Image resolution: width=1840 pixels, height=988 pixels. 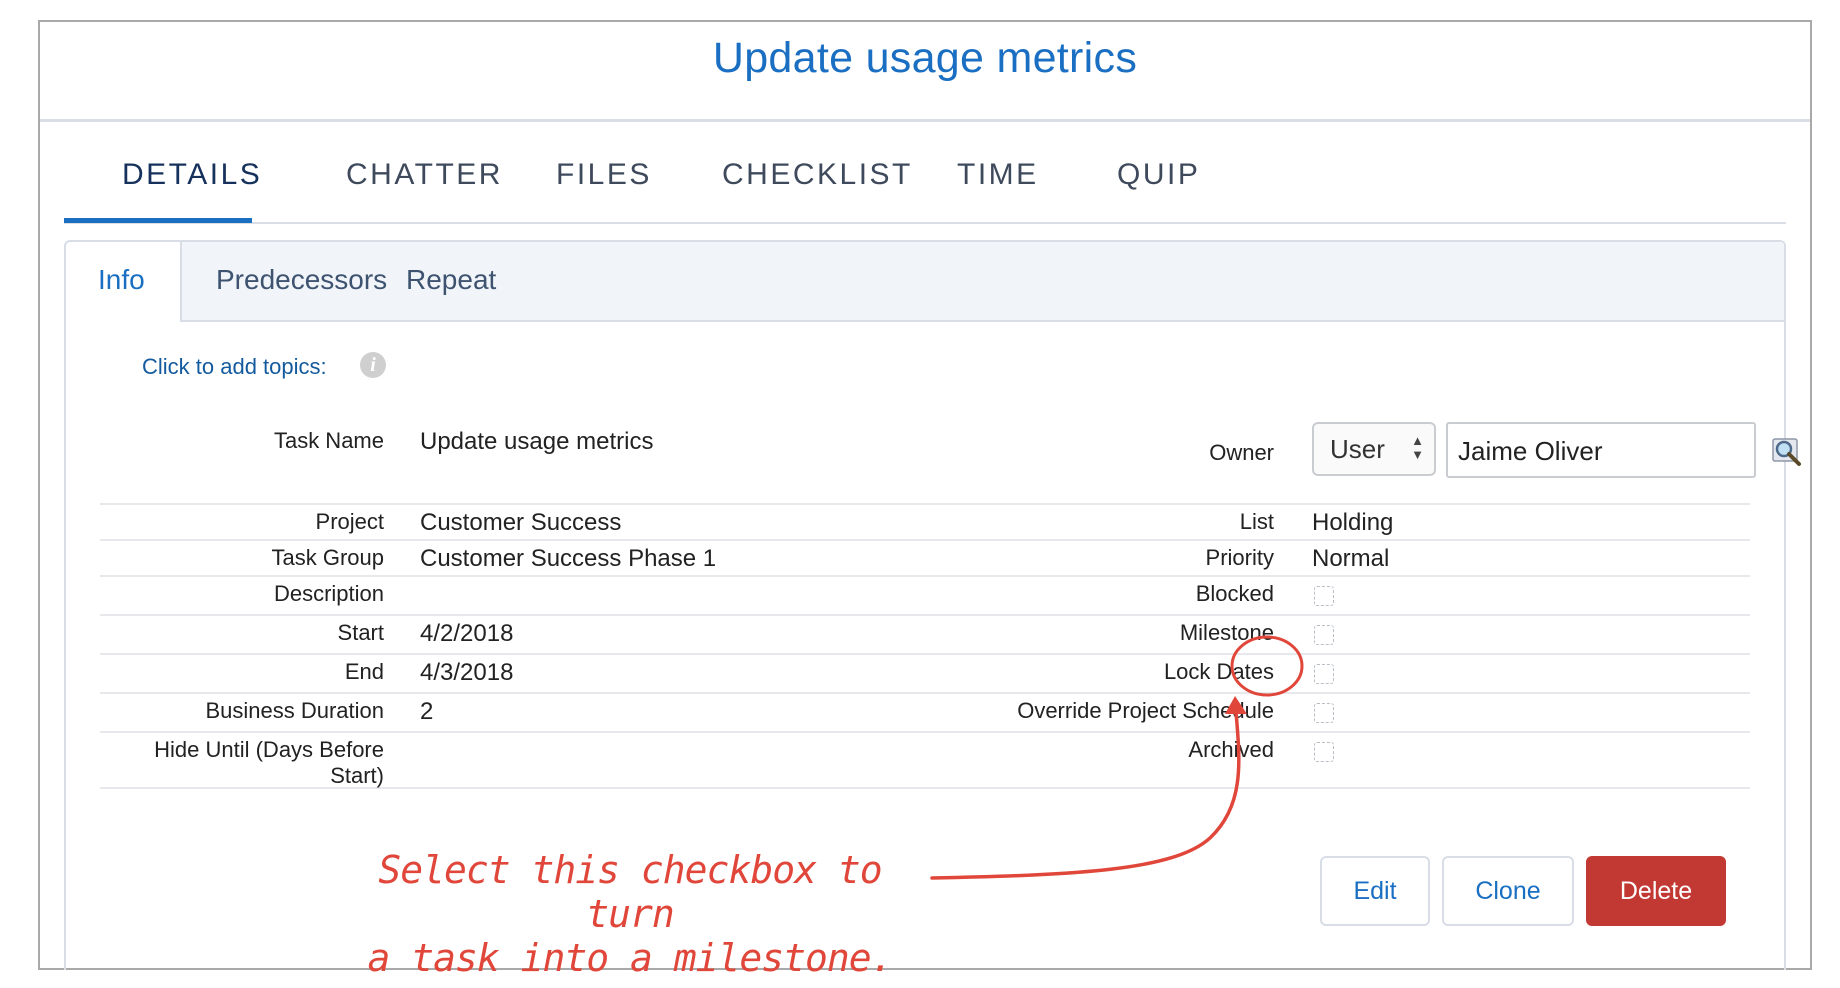 I want to click on blocked-label: Blocked, so click(x=1234, y=593).